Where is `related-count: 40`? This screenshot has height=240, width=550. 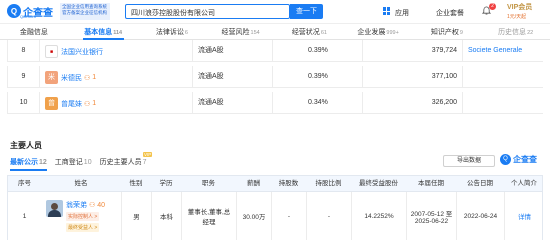 related-count: 40 is located at coordinates (101, 205).